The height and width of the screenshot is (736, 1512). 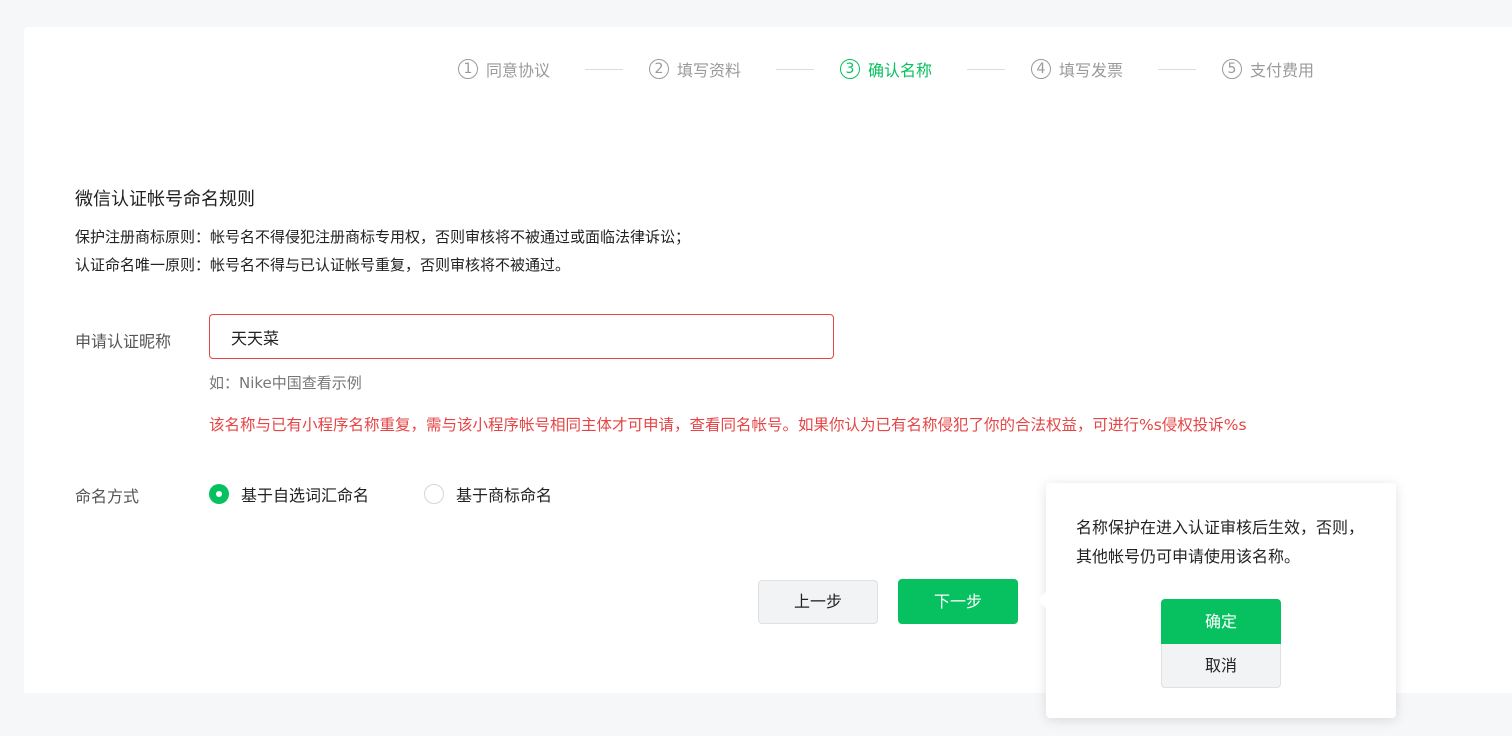 What do you see at coordinates (1091, 70) in the screenshot?
I see `step-label: 填写发票` at bounding box center [1091, 70].